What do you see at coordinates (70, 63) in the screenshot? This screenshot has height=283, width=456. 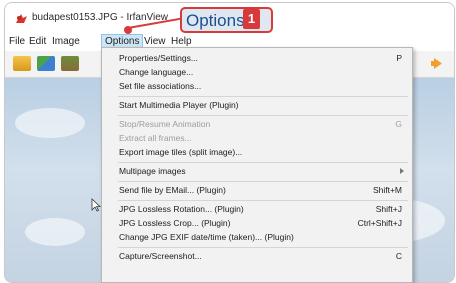 I see `slideshow-icon` at bounding box center [70, 63].